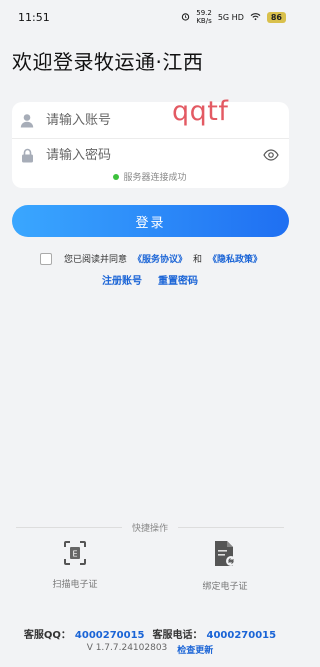 Image resolution: width=320 pixels, height=667 pixels. I want to click on phone-number: 4000270015, so click(242, 635).